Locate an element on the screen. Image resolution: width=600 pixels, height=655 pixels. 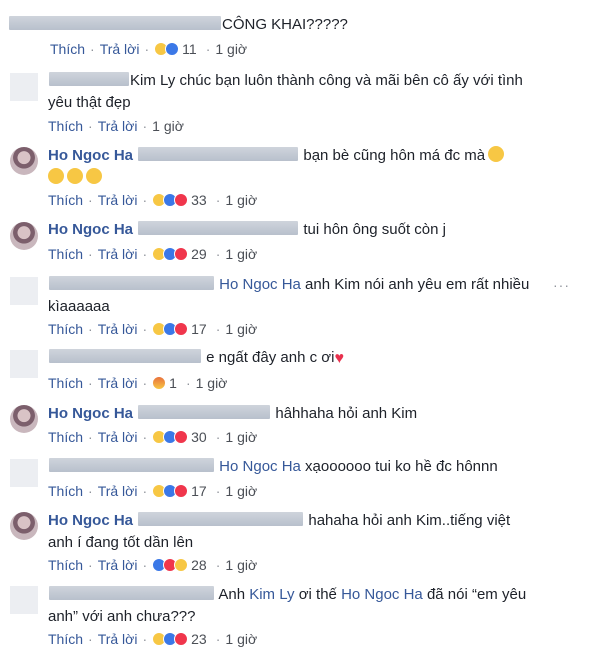
like-reaction-icon is located at coordinates (172, 49).